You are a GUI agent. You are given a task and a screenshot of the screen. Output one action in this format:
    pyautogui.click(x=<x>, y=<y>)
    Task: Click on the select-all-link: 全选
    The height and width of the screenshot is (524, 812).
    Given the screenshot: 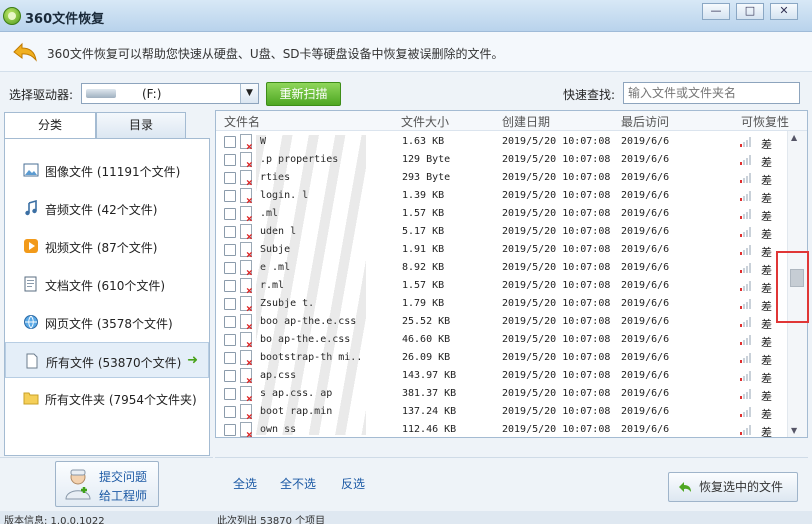 What is the action you would take?
    pyautogui.click(x=245, y=483)
    